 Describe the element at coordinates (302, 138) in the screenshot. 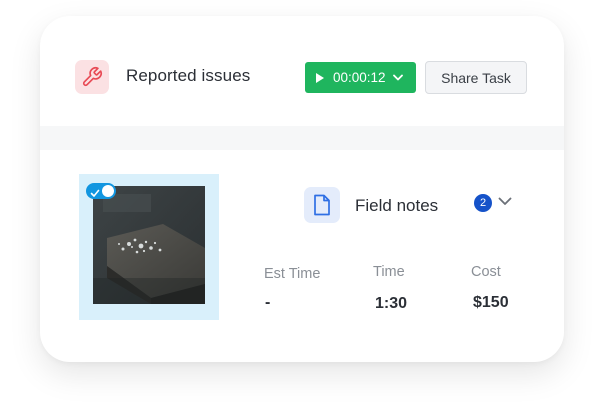

I see `section-divider` at that location.